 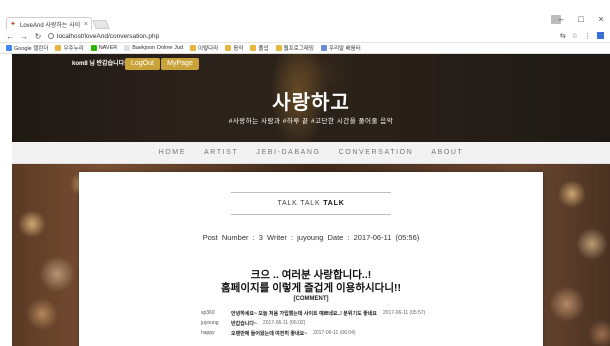 I want to click on bookmark-item: 우리말 배움터, so click(x=340, y=48).